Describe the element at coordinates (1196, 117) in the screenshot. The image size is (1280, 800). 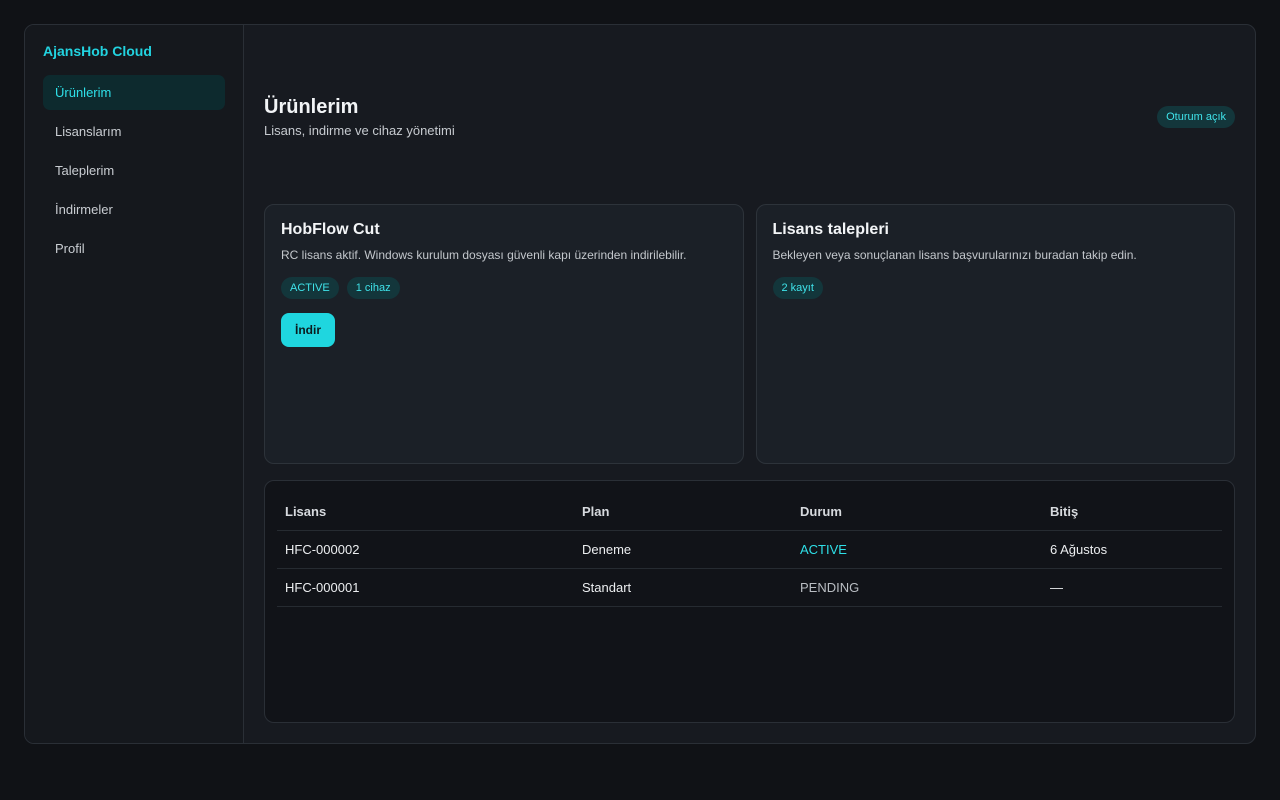
I see `session-status-badge: Oturum açık` at that location.